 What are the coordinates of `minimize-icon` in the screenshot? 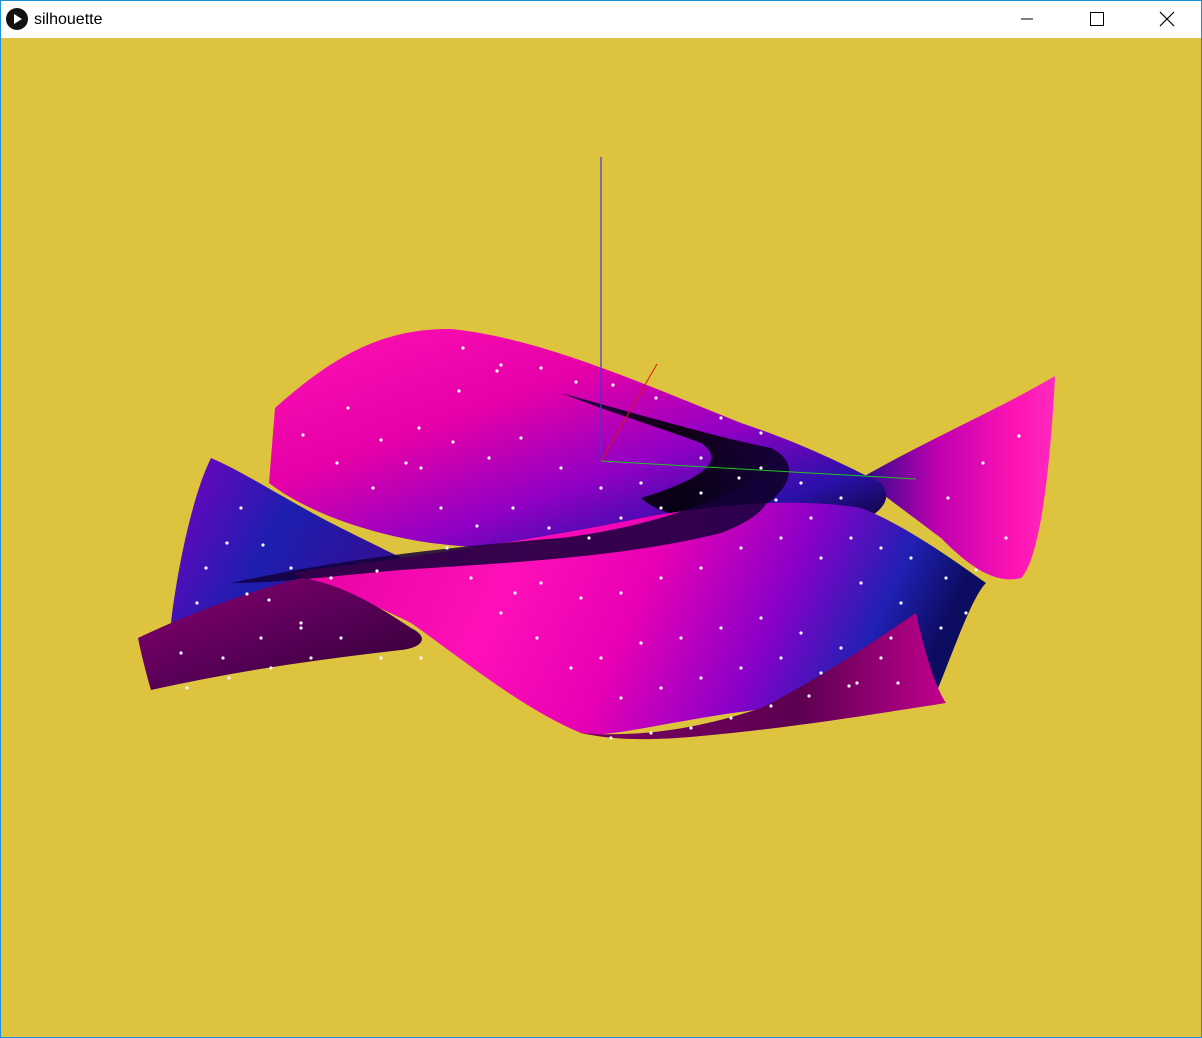 It's located at (1027, 19).